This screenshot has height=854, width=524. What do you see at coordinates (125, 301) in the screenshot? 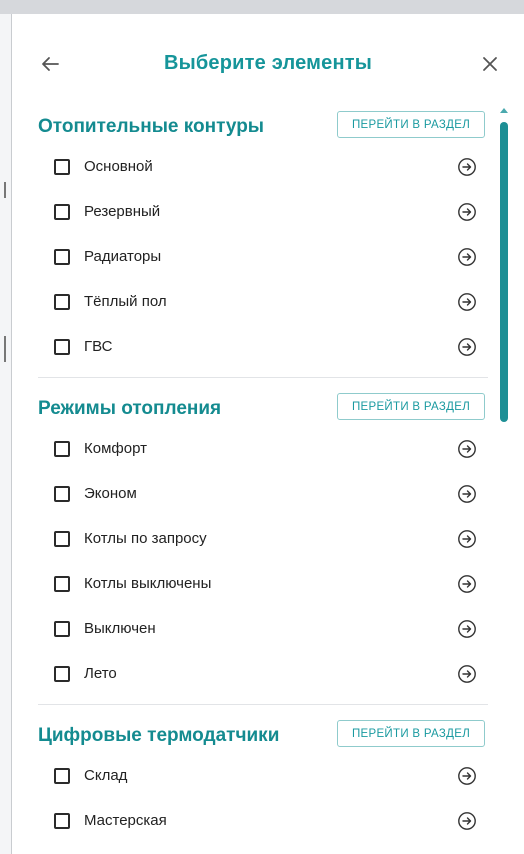
I see `item-label: Тёплый пол` at bounding box center [125, 301].